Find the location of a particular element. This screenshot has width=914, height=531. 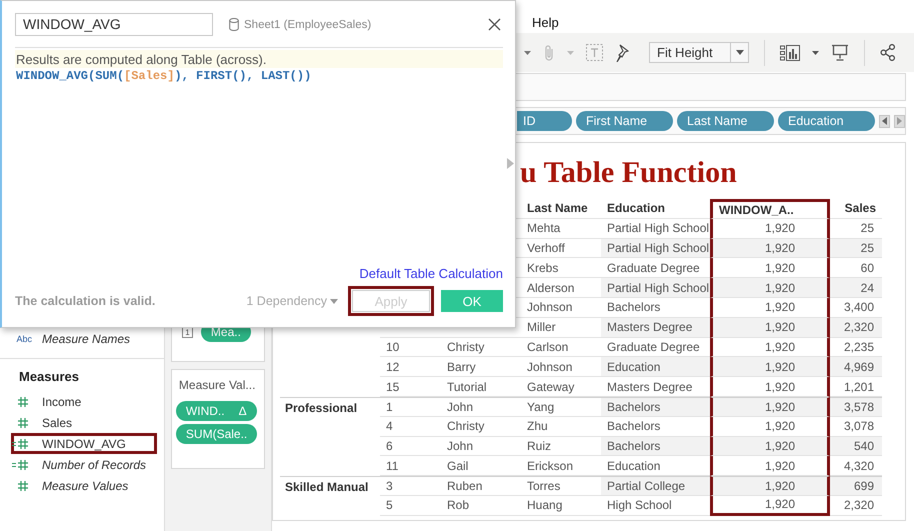

chart-icon is located at coordinates (790, 52).